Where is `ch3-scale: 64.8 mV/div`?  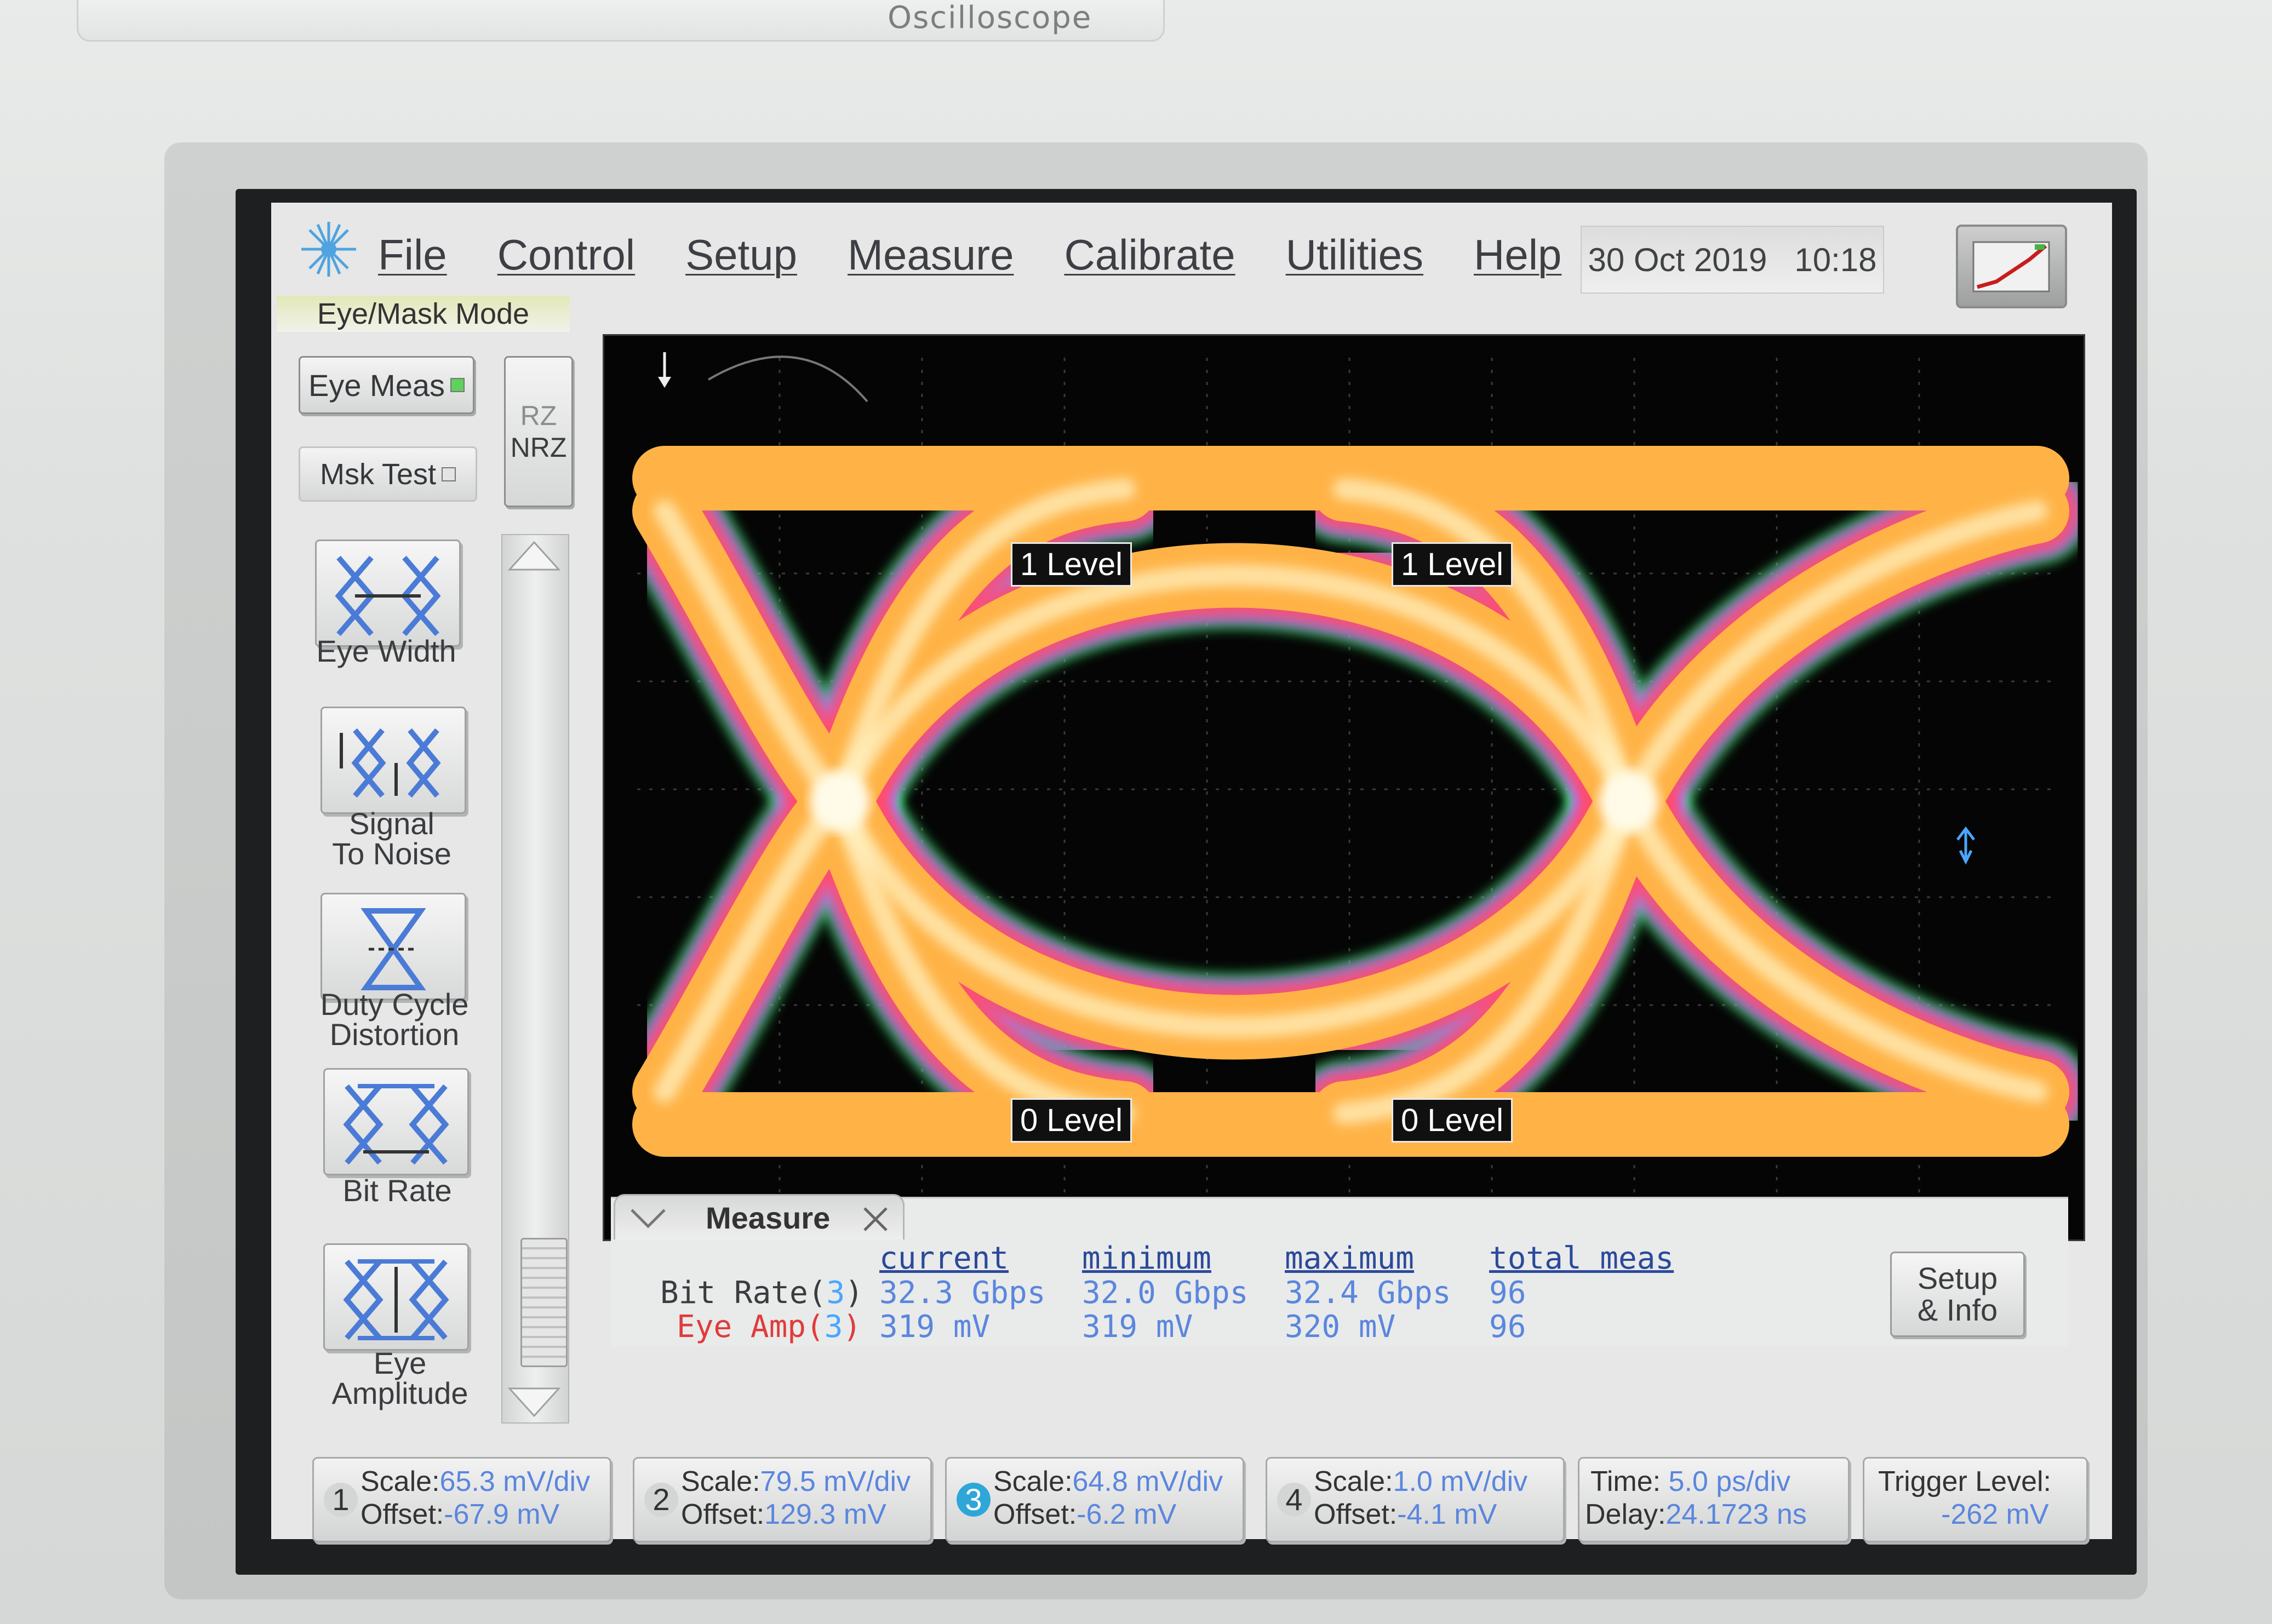
ch3-scale: 64.8 mV/div is located at coordinates (1147, 1482).